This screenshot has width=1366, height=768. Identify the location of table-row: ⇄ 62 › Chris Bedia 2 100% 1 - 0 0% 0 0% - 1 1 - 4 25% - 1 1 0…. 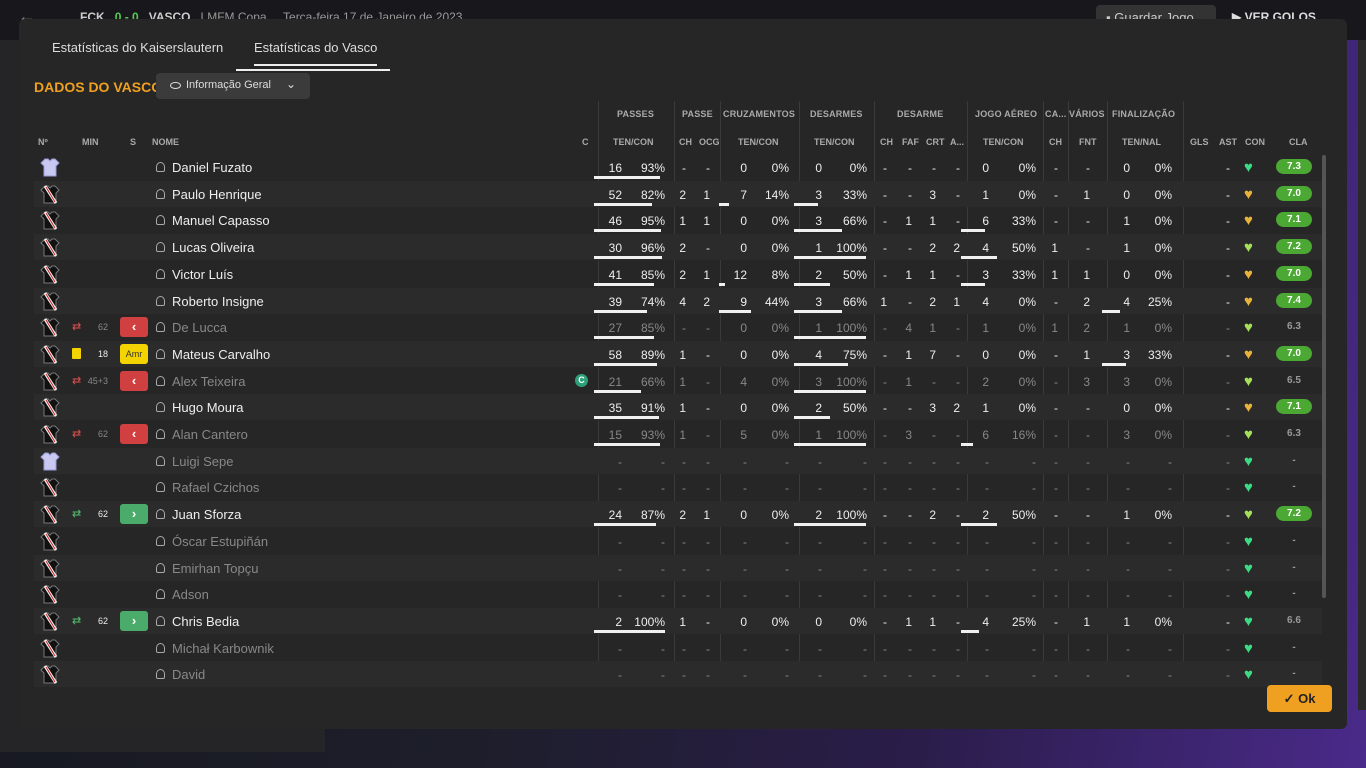
(678, 620).